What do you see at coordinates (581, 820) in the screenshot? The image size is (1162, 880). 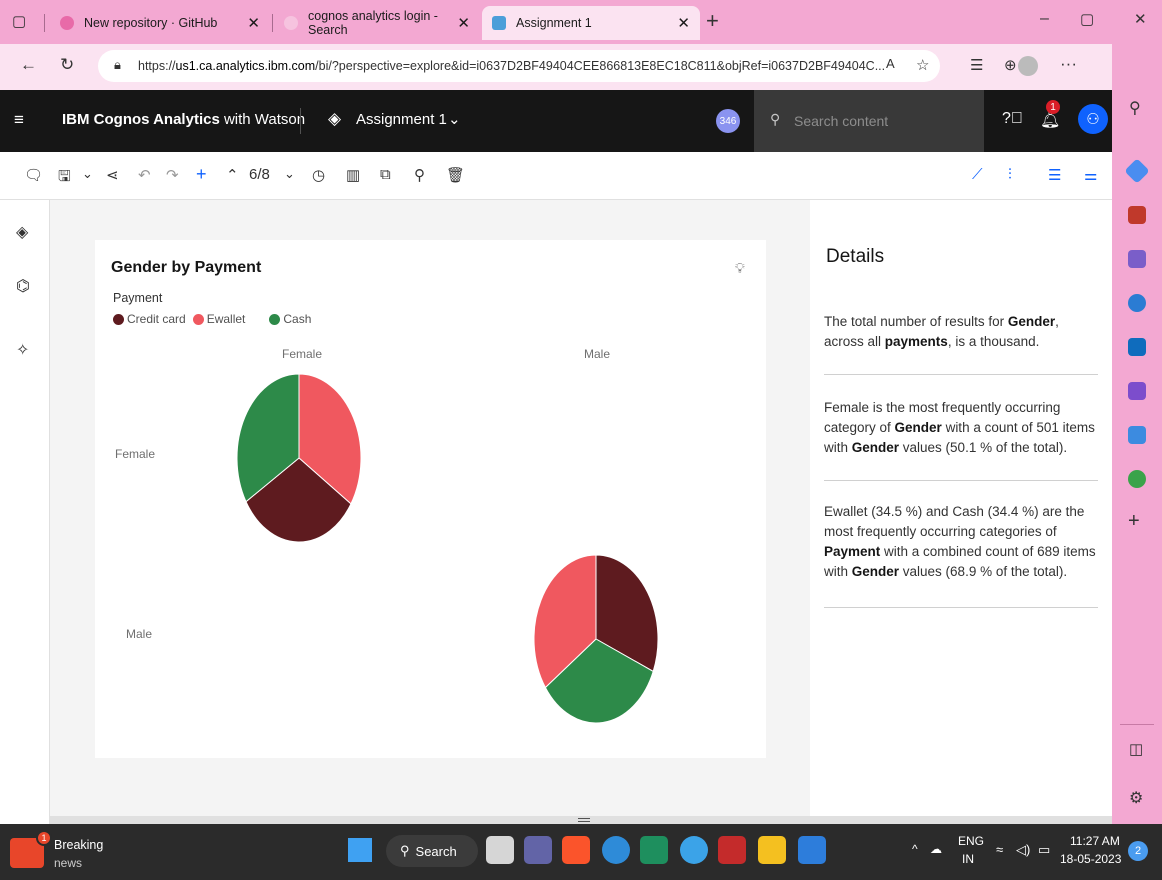 I see `resize-splitter` at bounding box center [581, 820].